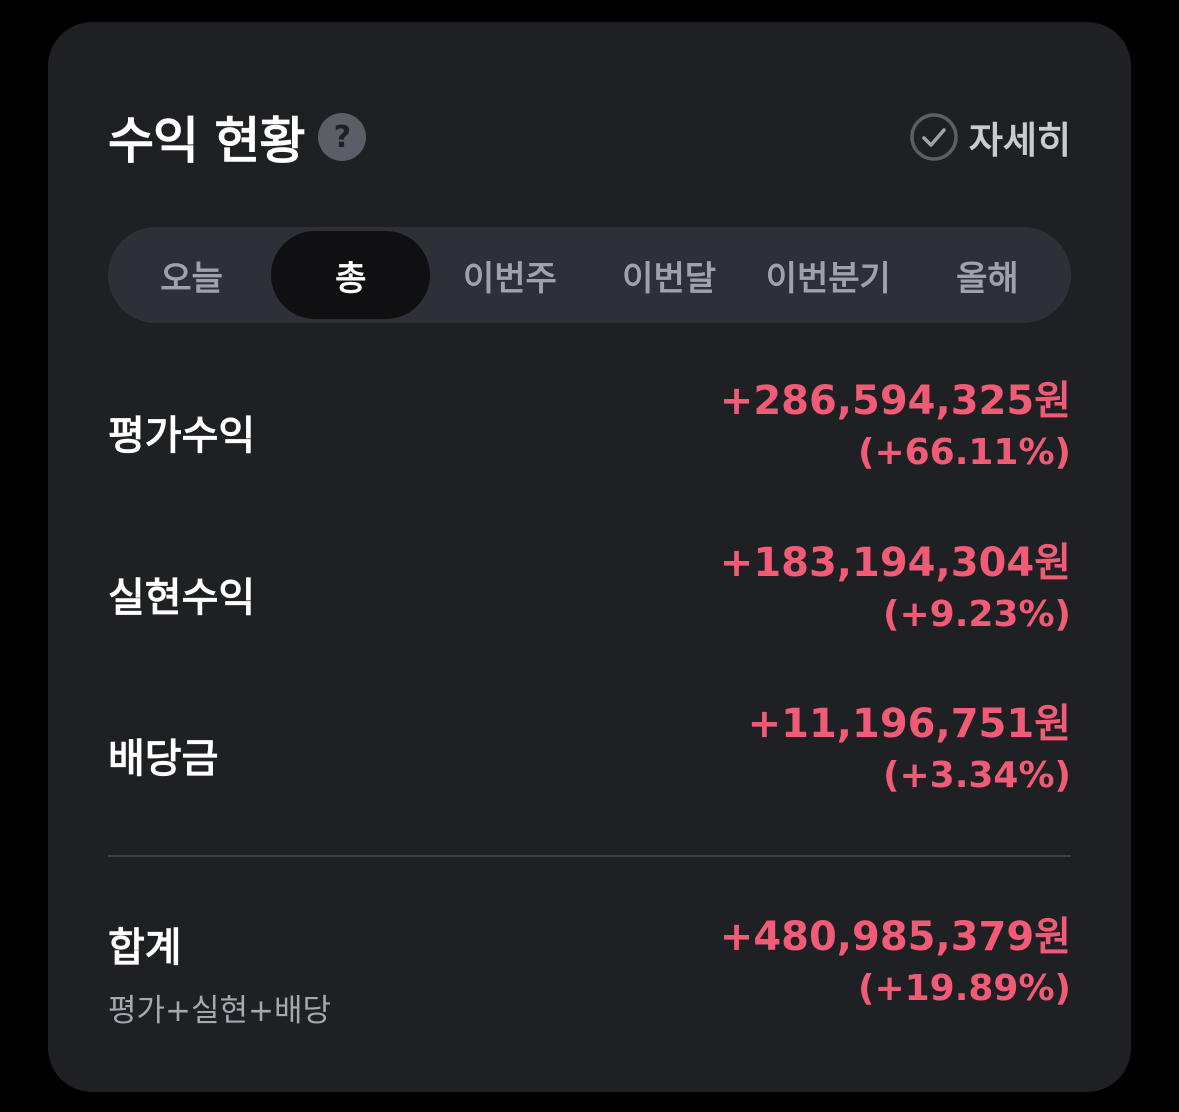  What do you see at coordinates (589, 750) in the screenshot?
I see `row-dividend: 배당금 +11,196,751원 (+3.34%)` at bounding box center [589, 750].